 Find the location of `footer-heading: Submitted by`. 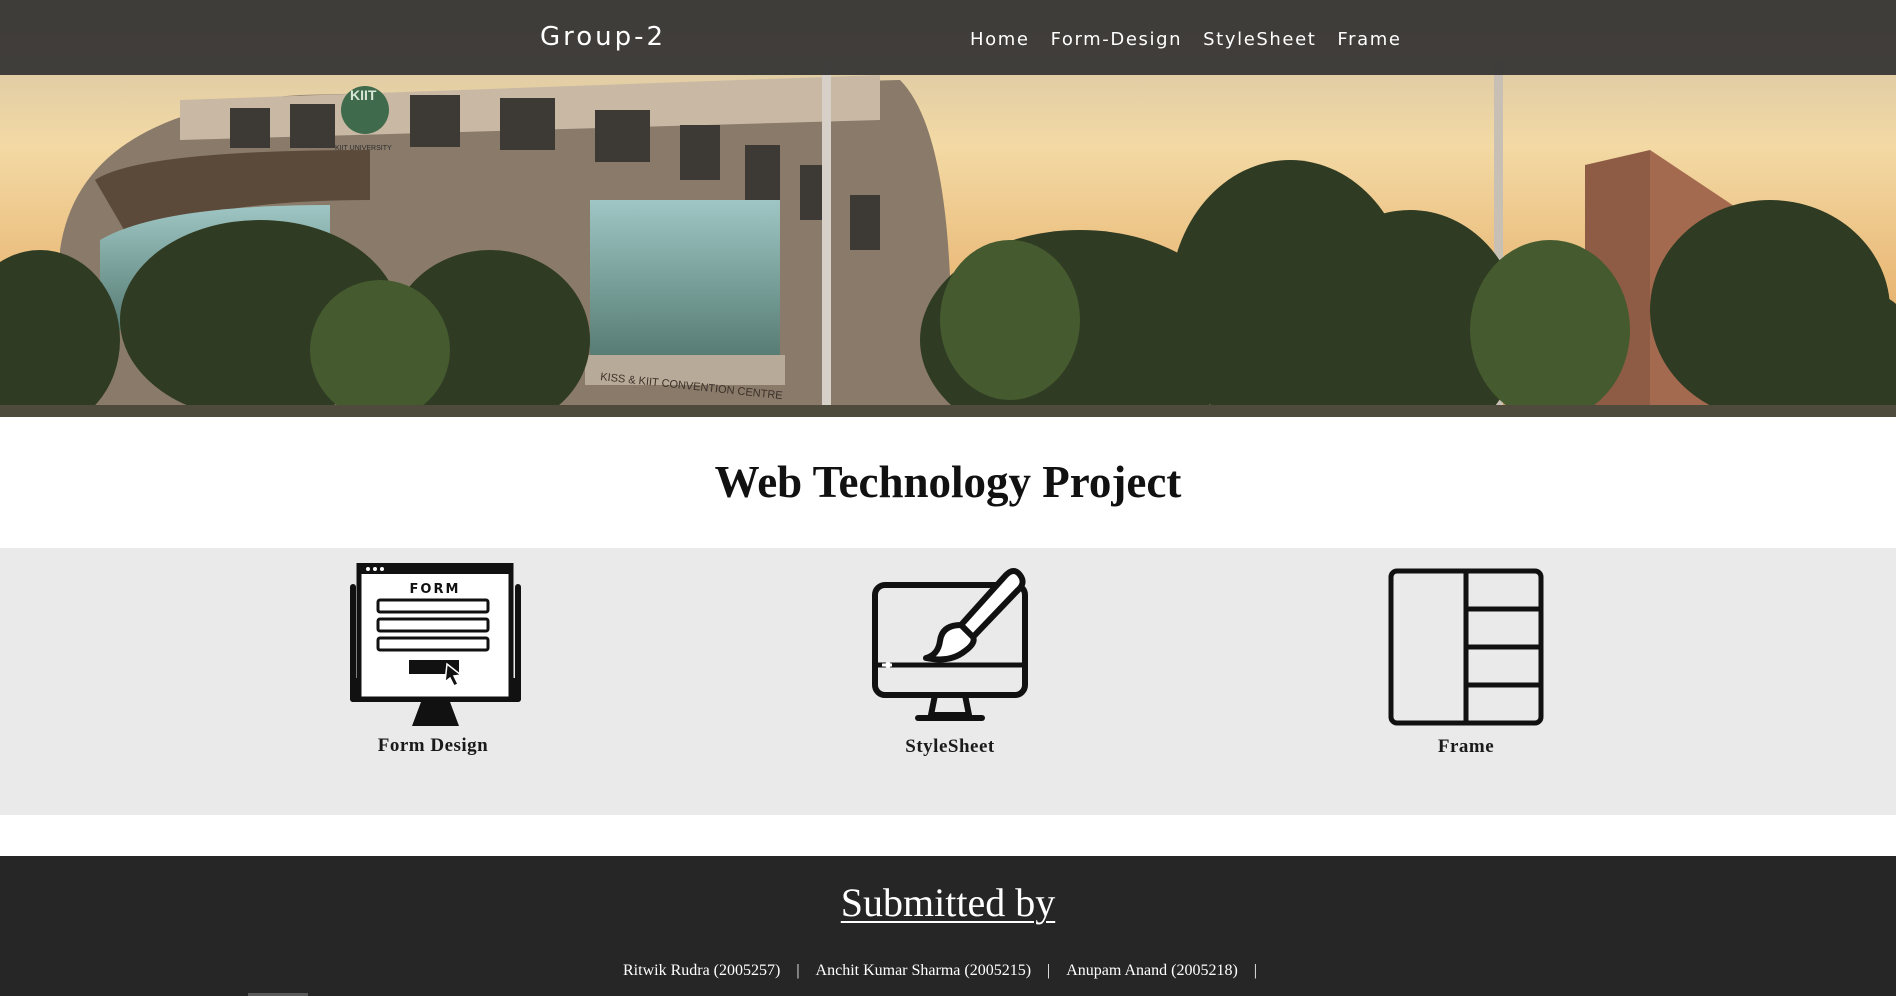

footer-heading: Submitted by is located at coordinates (948, 902).